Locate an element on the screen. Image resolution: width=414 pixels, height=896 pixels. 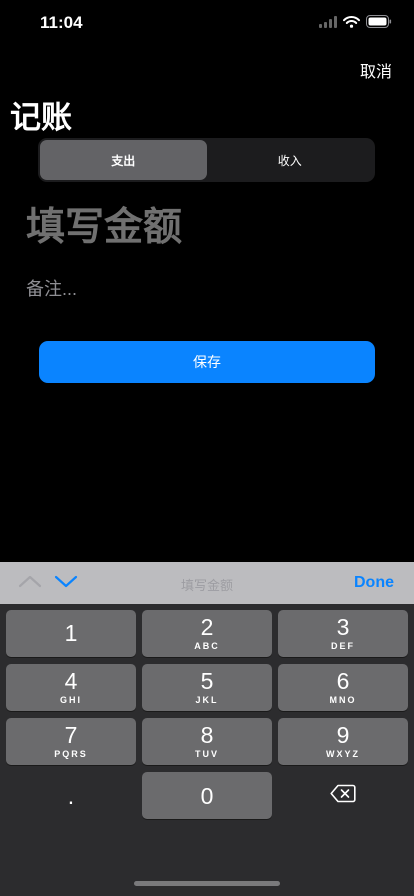
key-letters: PQRS is located at coordinates (71, 754).